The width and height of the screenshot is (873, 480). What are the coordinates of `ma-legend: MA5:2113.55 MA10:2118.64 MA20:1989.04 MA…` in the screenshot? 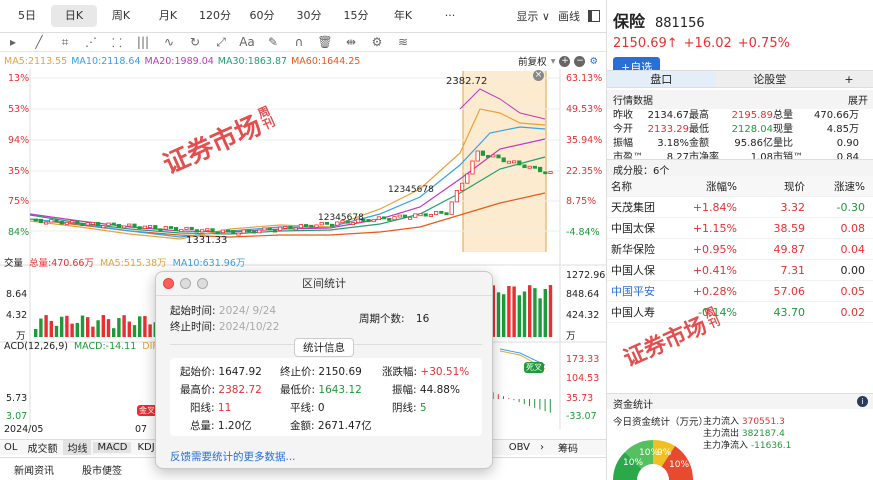 It's located at (301, 61).